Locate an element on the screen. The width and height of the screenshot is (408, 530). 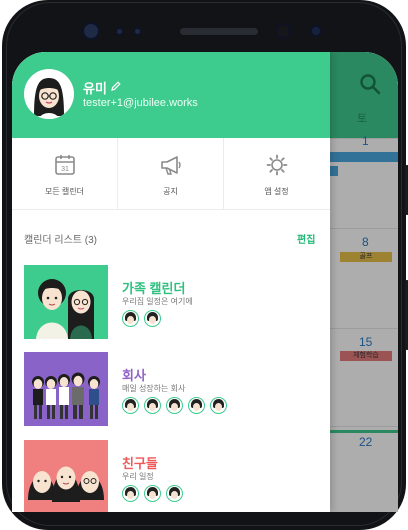
family-illustration is located at coordinates (65, 309).